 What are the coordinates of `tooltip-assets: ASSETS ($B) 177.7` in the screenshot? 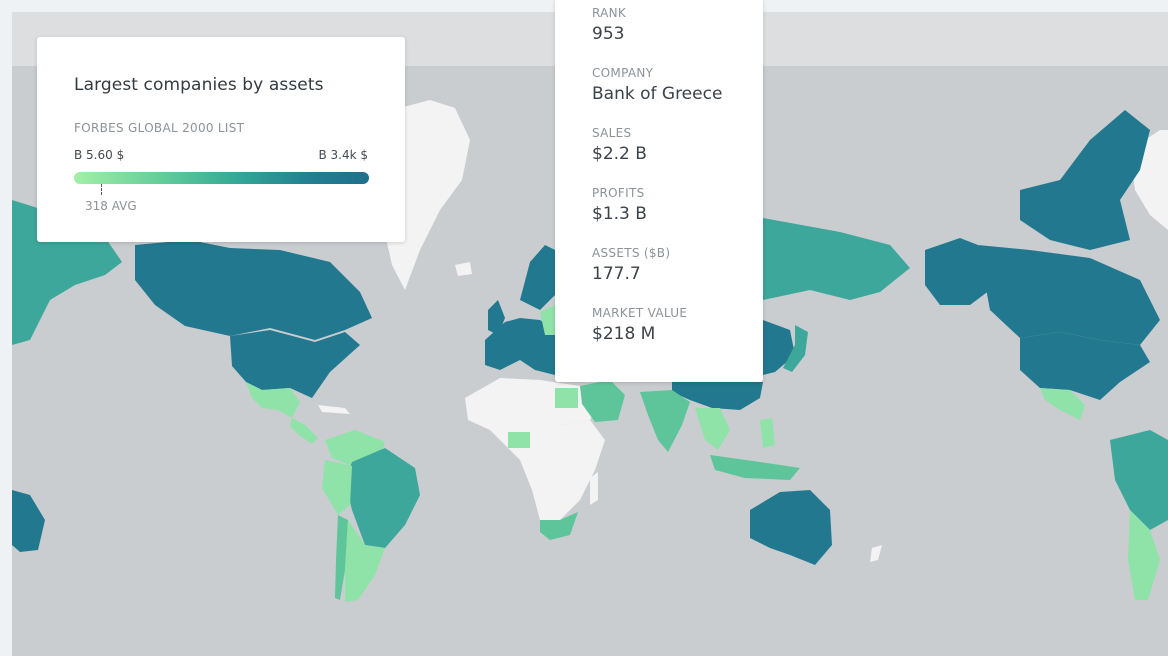 It's located at (631, 265).